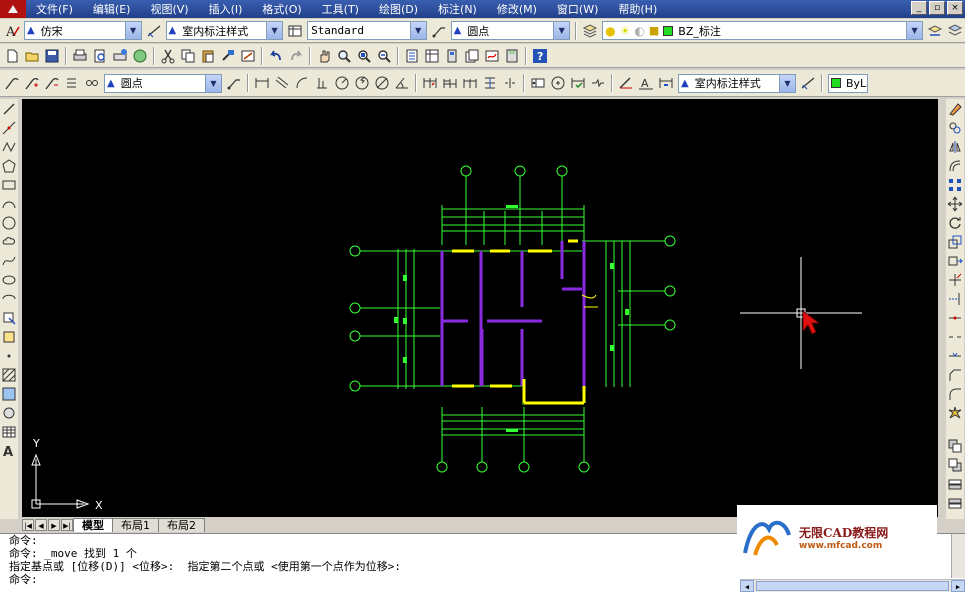 The height and width of the screenshot is (594, 965). What do you see at coordinates (955, 260) in the screenshot?
I see `stretch-icon` at bounding box center [955, 260].